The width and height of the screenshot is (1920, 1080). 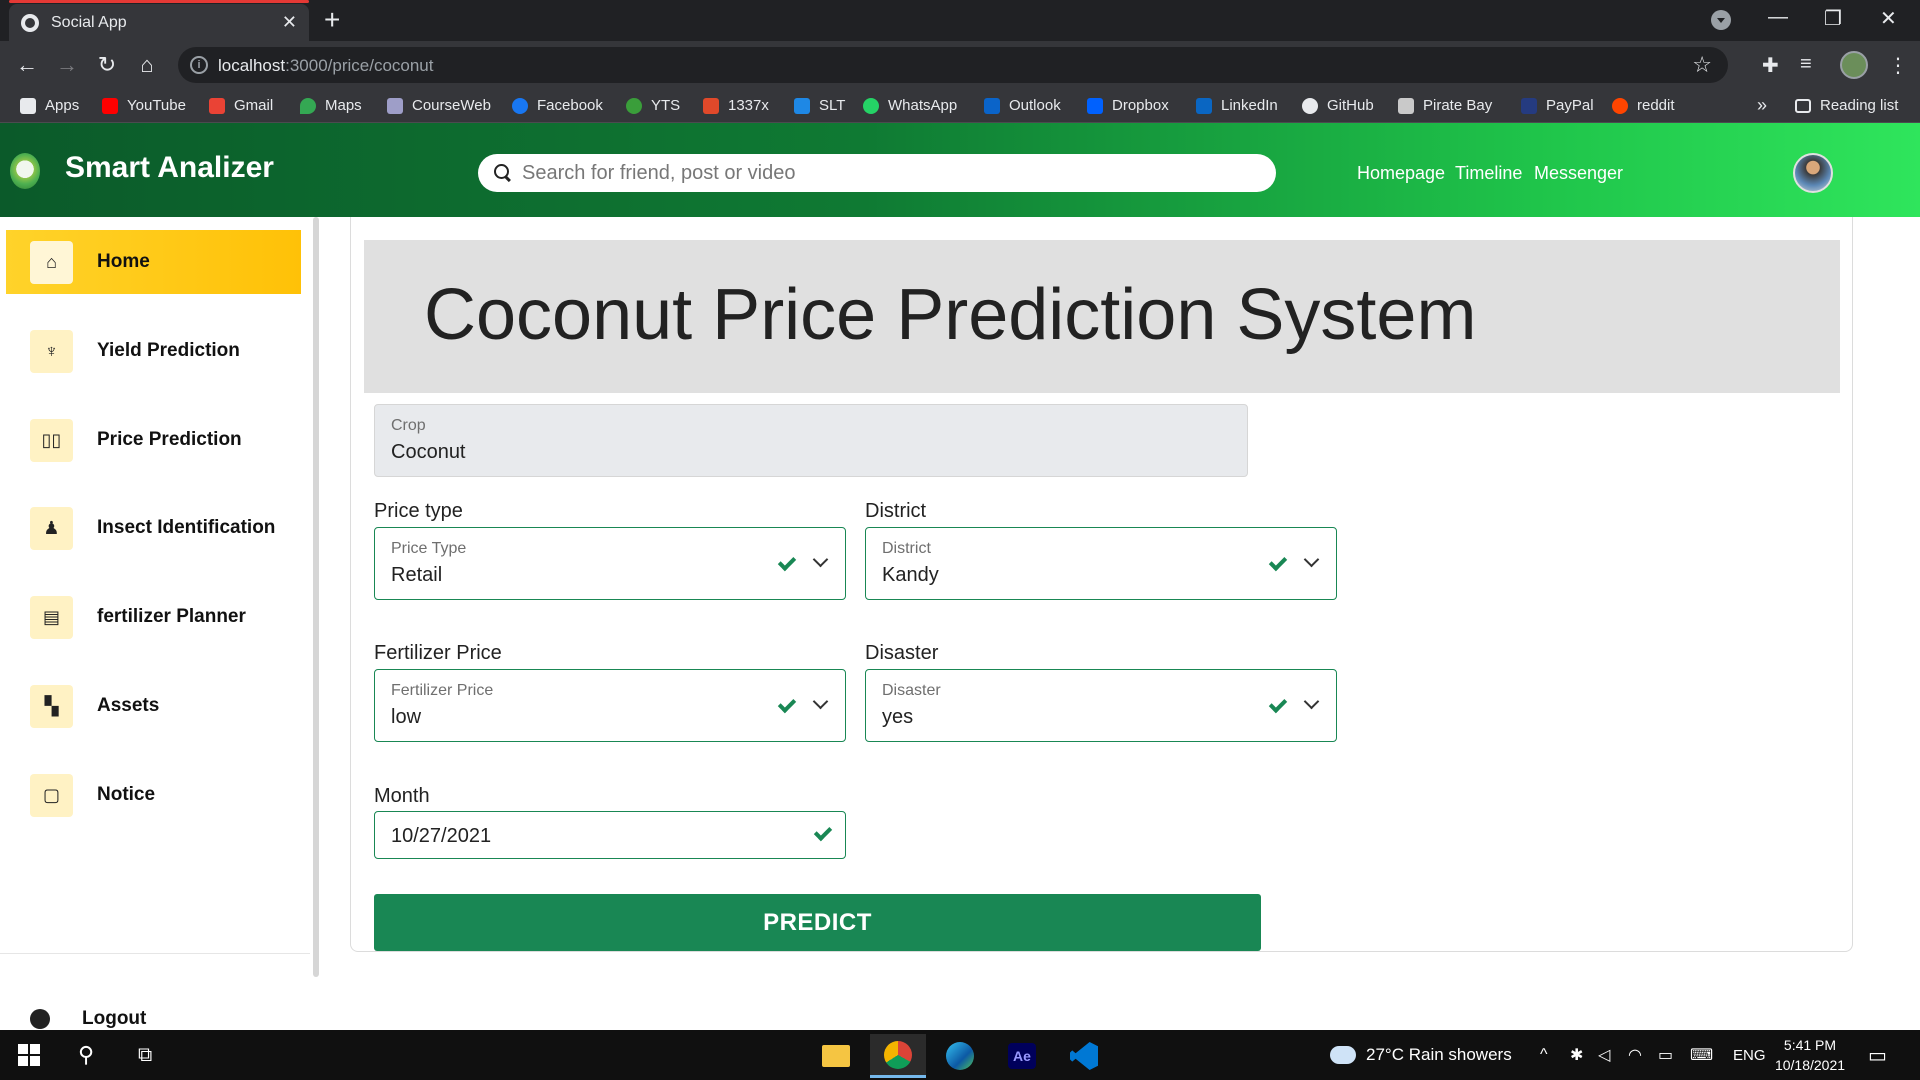 What do you see at coordinates (992, 105) in the screenshot?
I see `outlook-icon` at bounding box center [992, 105].